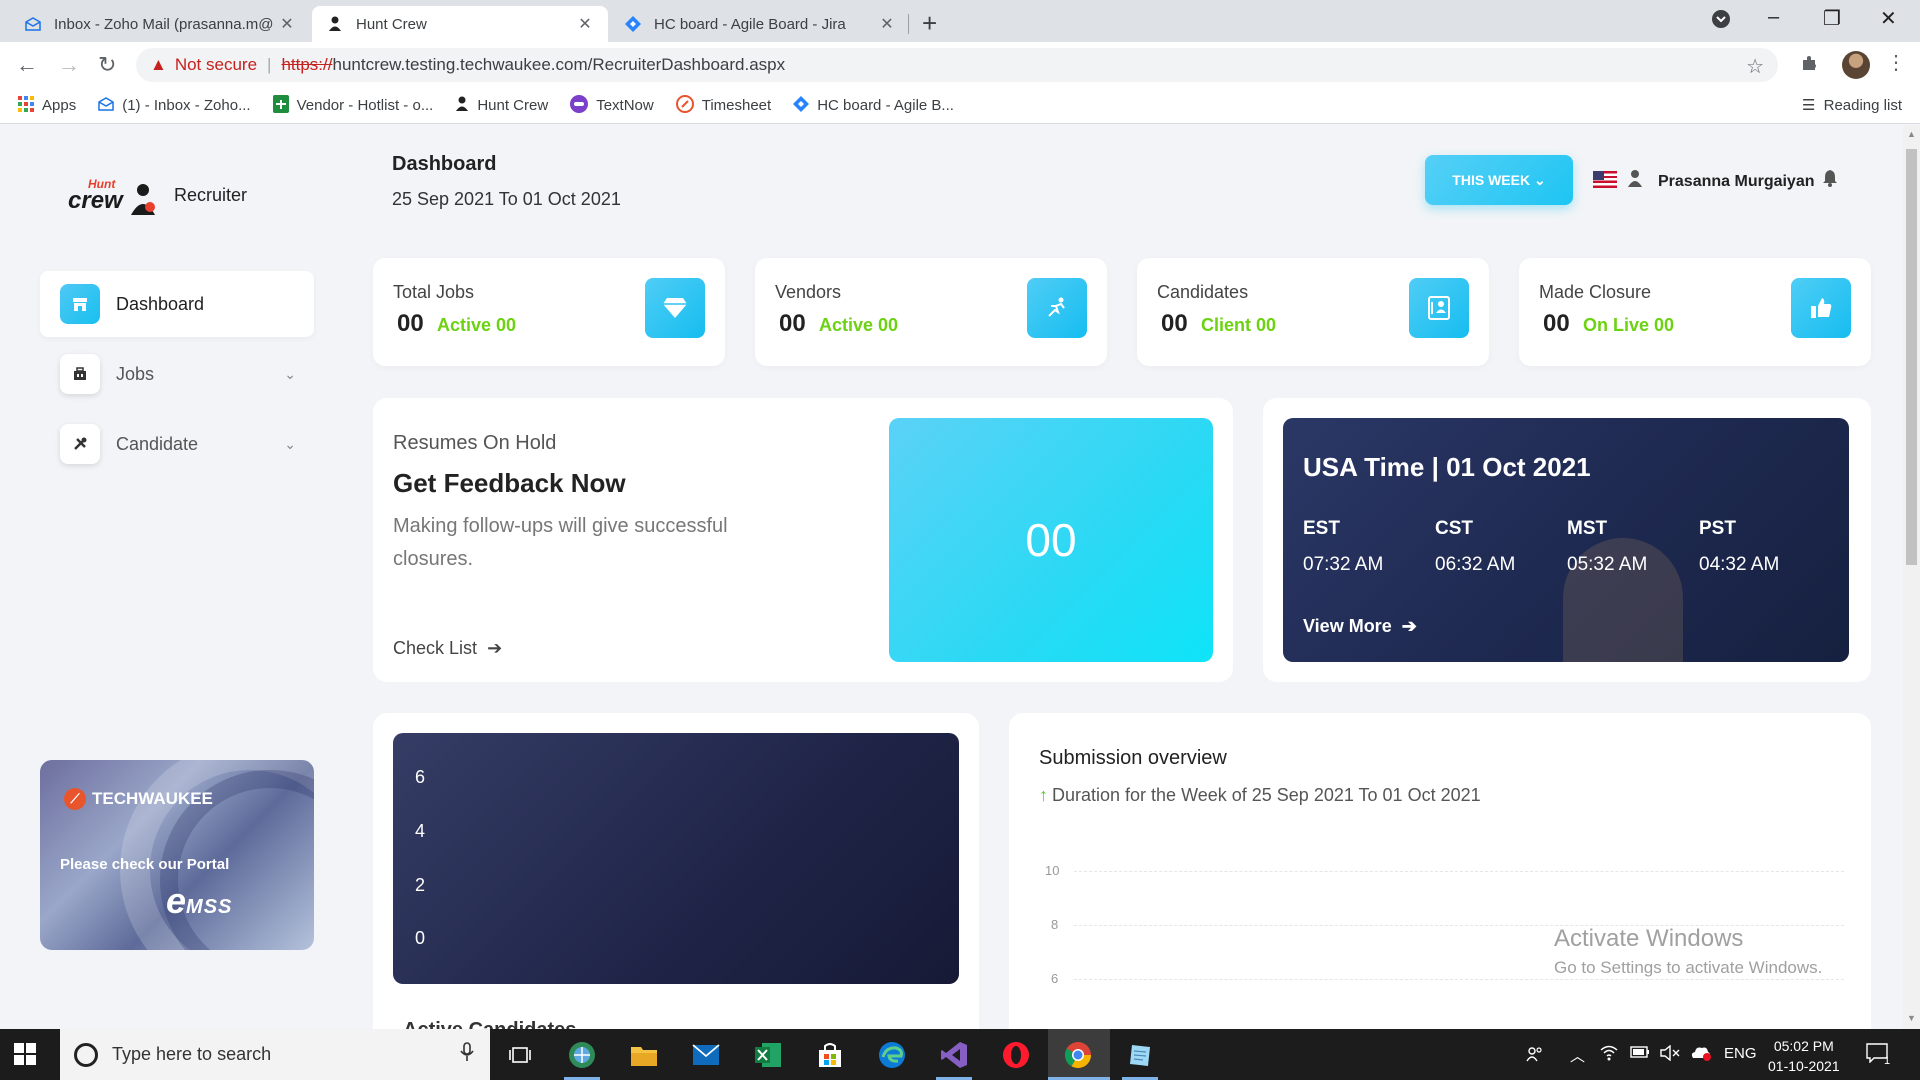 This screenshot has height=1080, width=1920. I want to click on tz-time-pst: 04:32 AM, so click(1739, 564).